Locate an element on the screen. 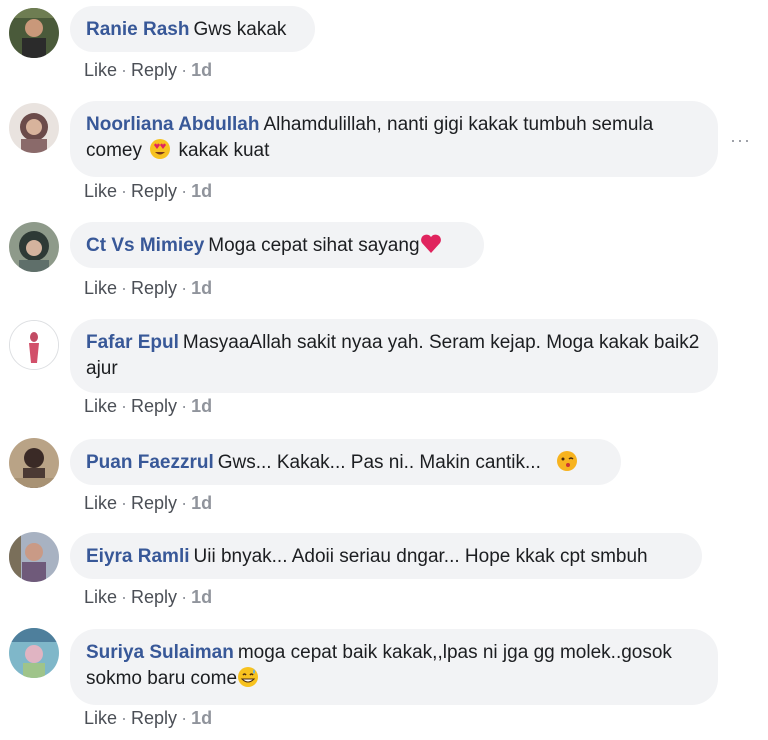 This screenshot has width=768, height=740. kiss-emoji is located at coordinates (567, 461).